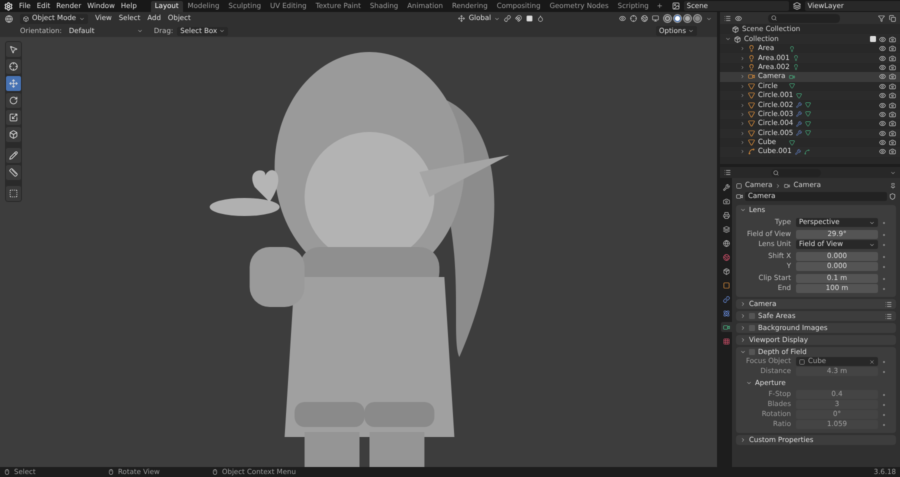 The height and width of the screenshot is (477, 900). Describe the element at coordinates (8, 6) in the screenshot. I see `logo-icon` at that location.